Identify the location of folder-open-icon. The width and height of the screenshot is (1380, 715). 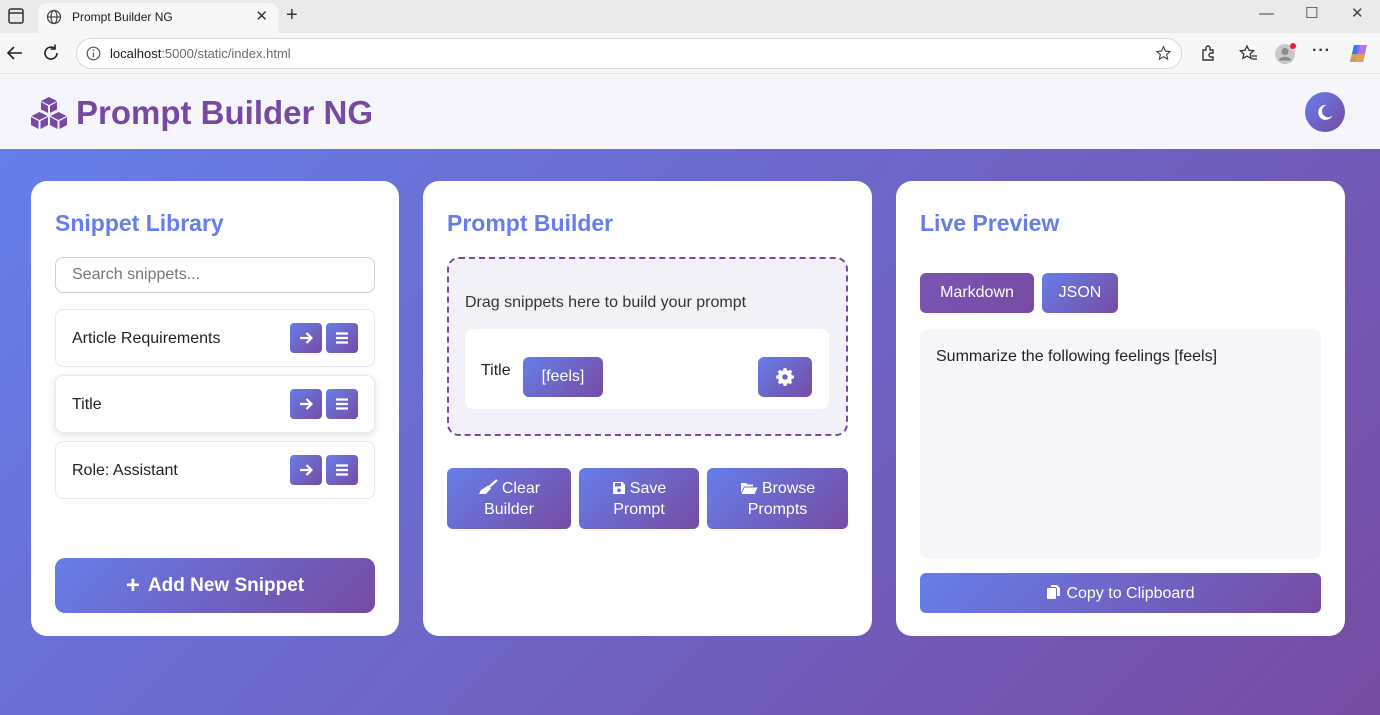
(749, 488).